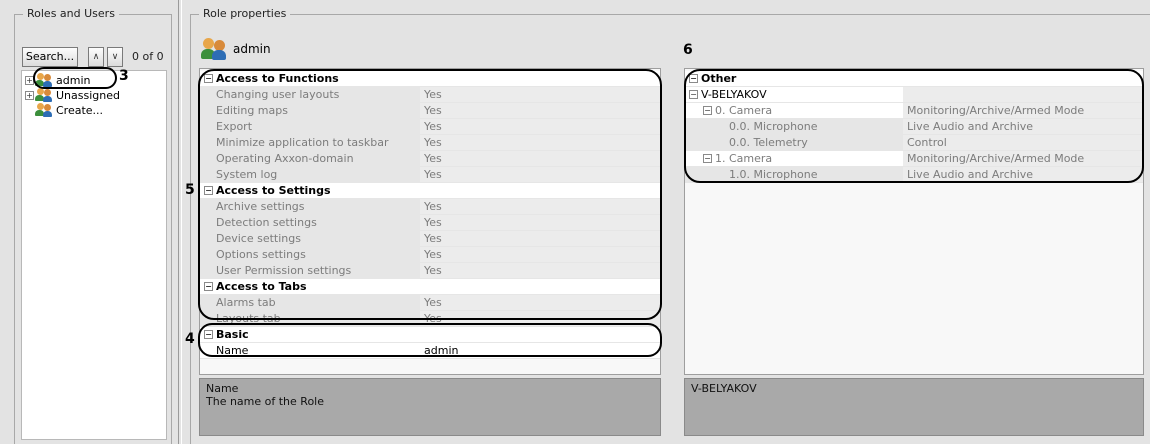 The width and height of the screenshot is (1150, 444). What do you see at coordinates (252, 49) in the screenshot?
I see `role-name-title: admin` at bounding box center [252, 49].